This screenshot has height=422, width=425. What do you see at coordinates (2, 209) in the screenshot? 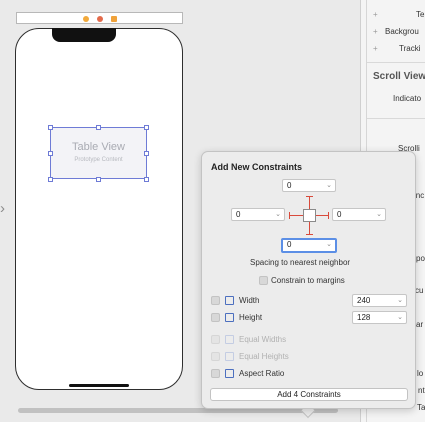
I see `entry-point-arrow-icon: ›` at bounding box center [2, 209].